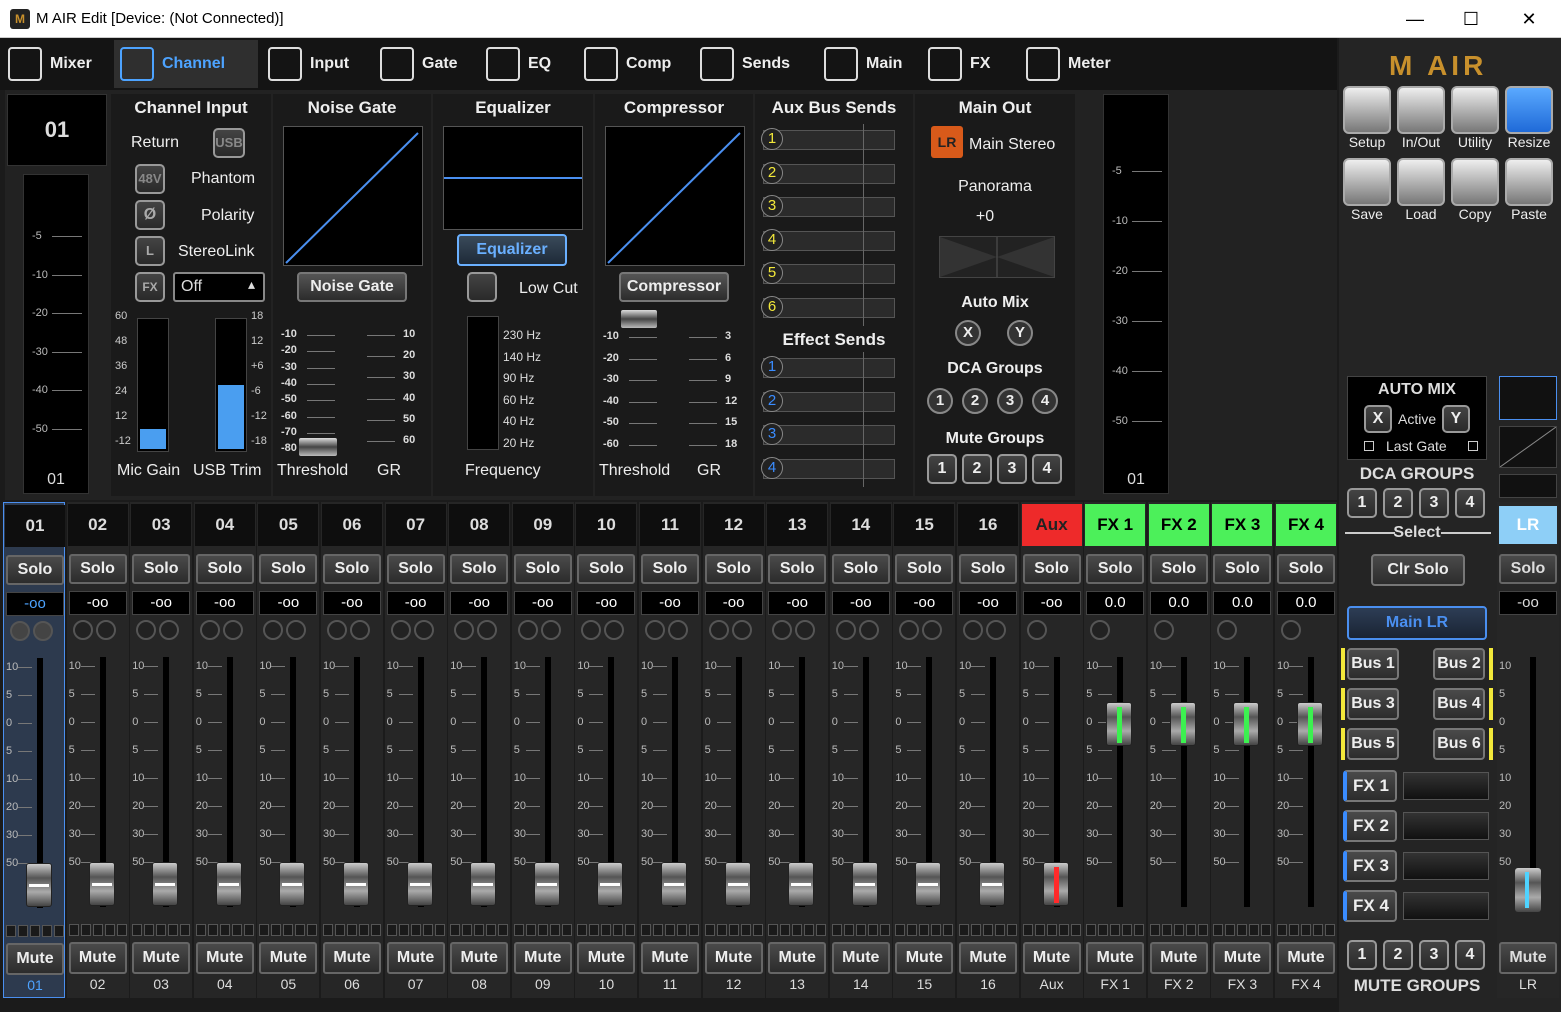  I want to click on strip-header: FX 3, so click(1242, 525).